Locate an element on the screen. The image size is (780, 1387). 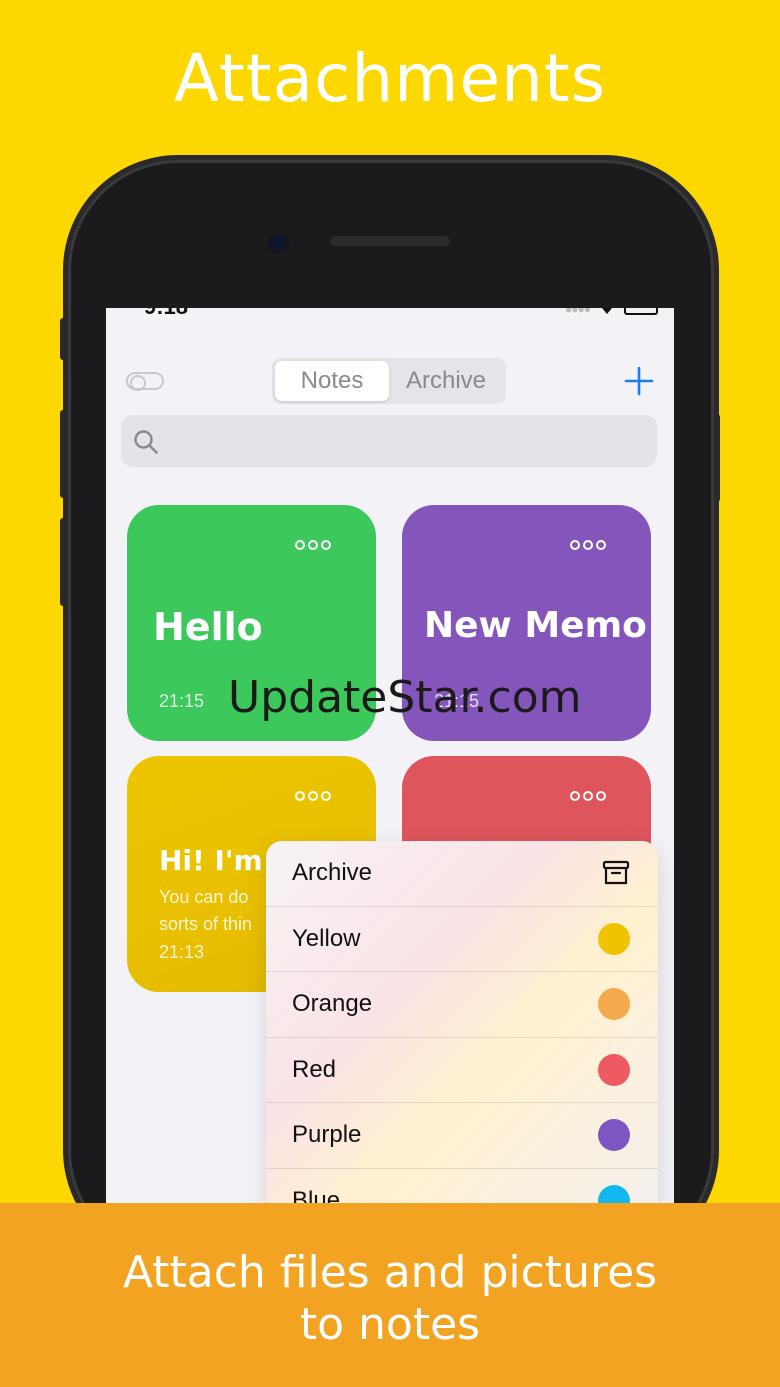
earpiece-speaker is located at coordinates (390, 241).